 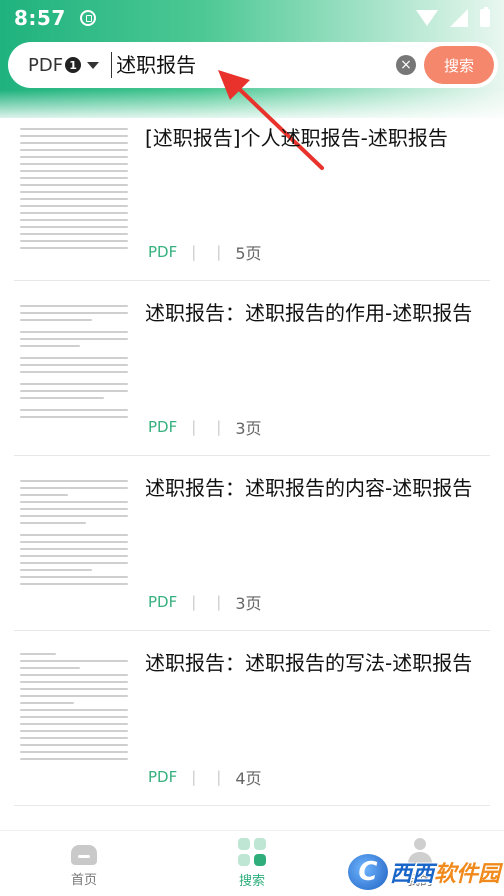 I want to click on tab-search: 搜索, so click(x=252, y=863).